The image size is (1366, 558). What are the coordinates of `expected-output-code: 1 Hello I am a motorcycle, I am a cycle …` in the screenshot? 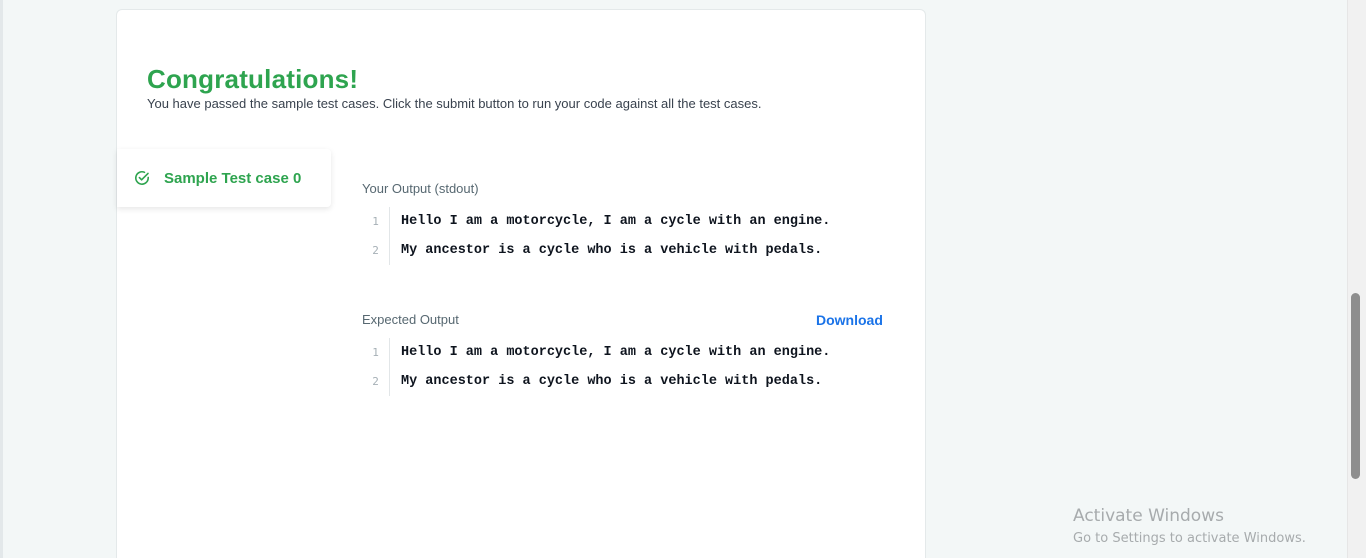 It's located at (622, 367).